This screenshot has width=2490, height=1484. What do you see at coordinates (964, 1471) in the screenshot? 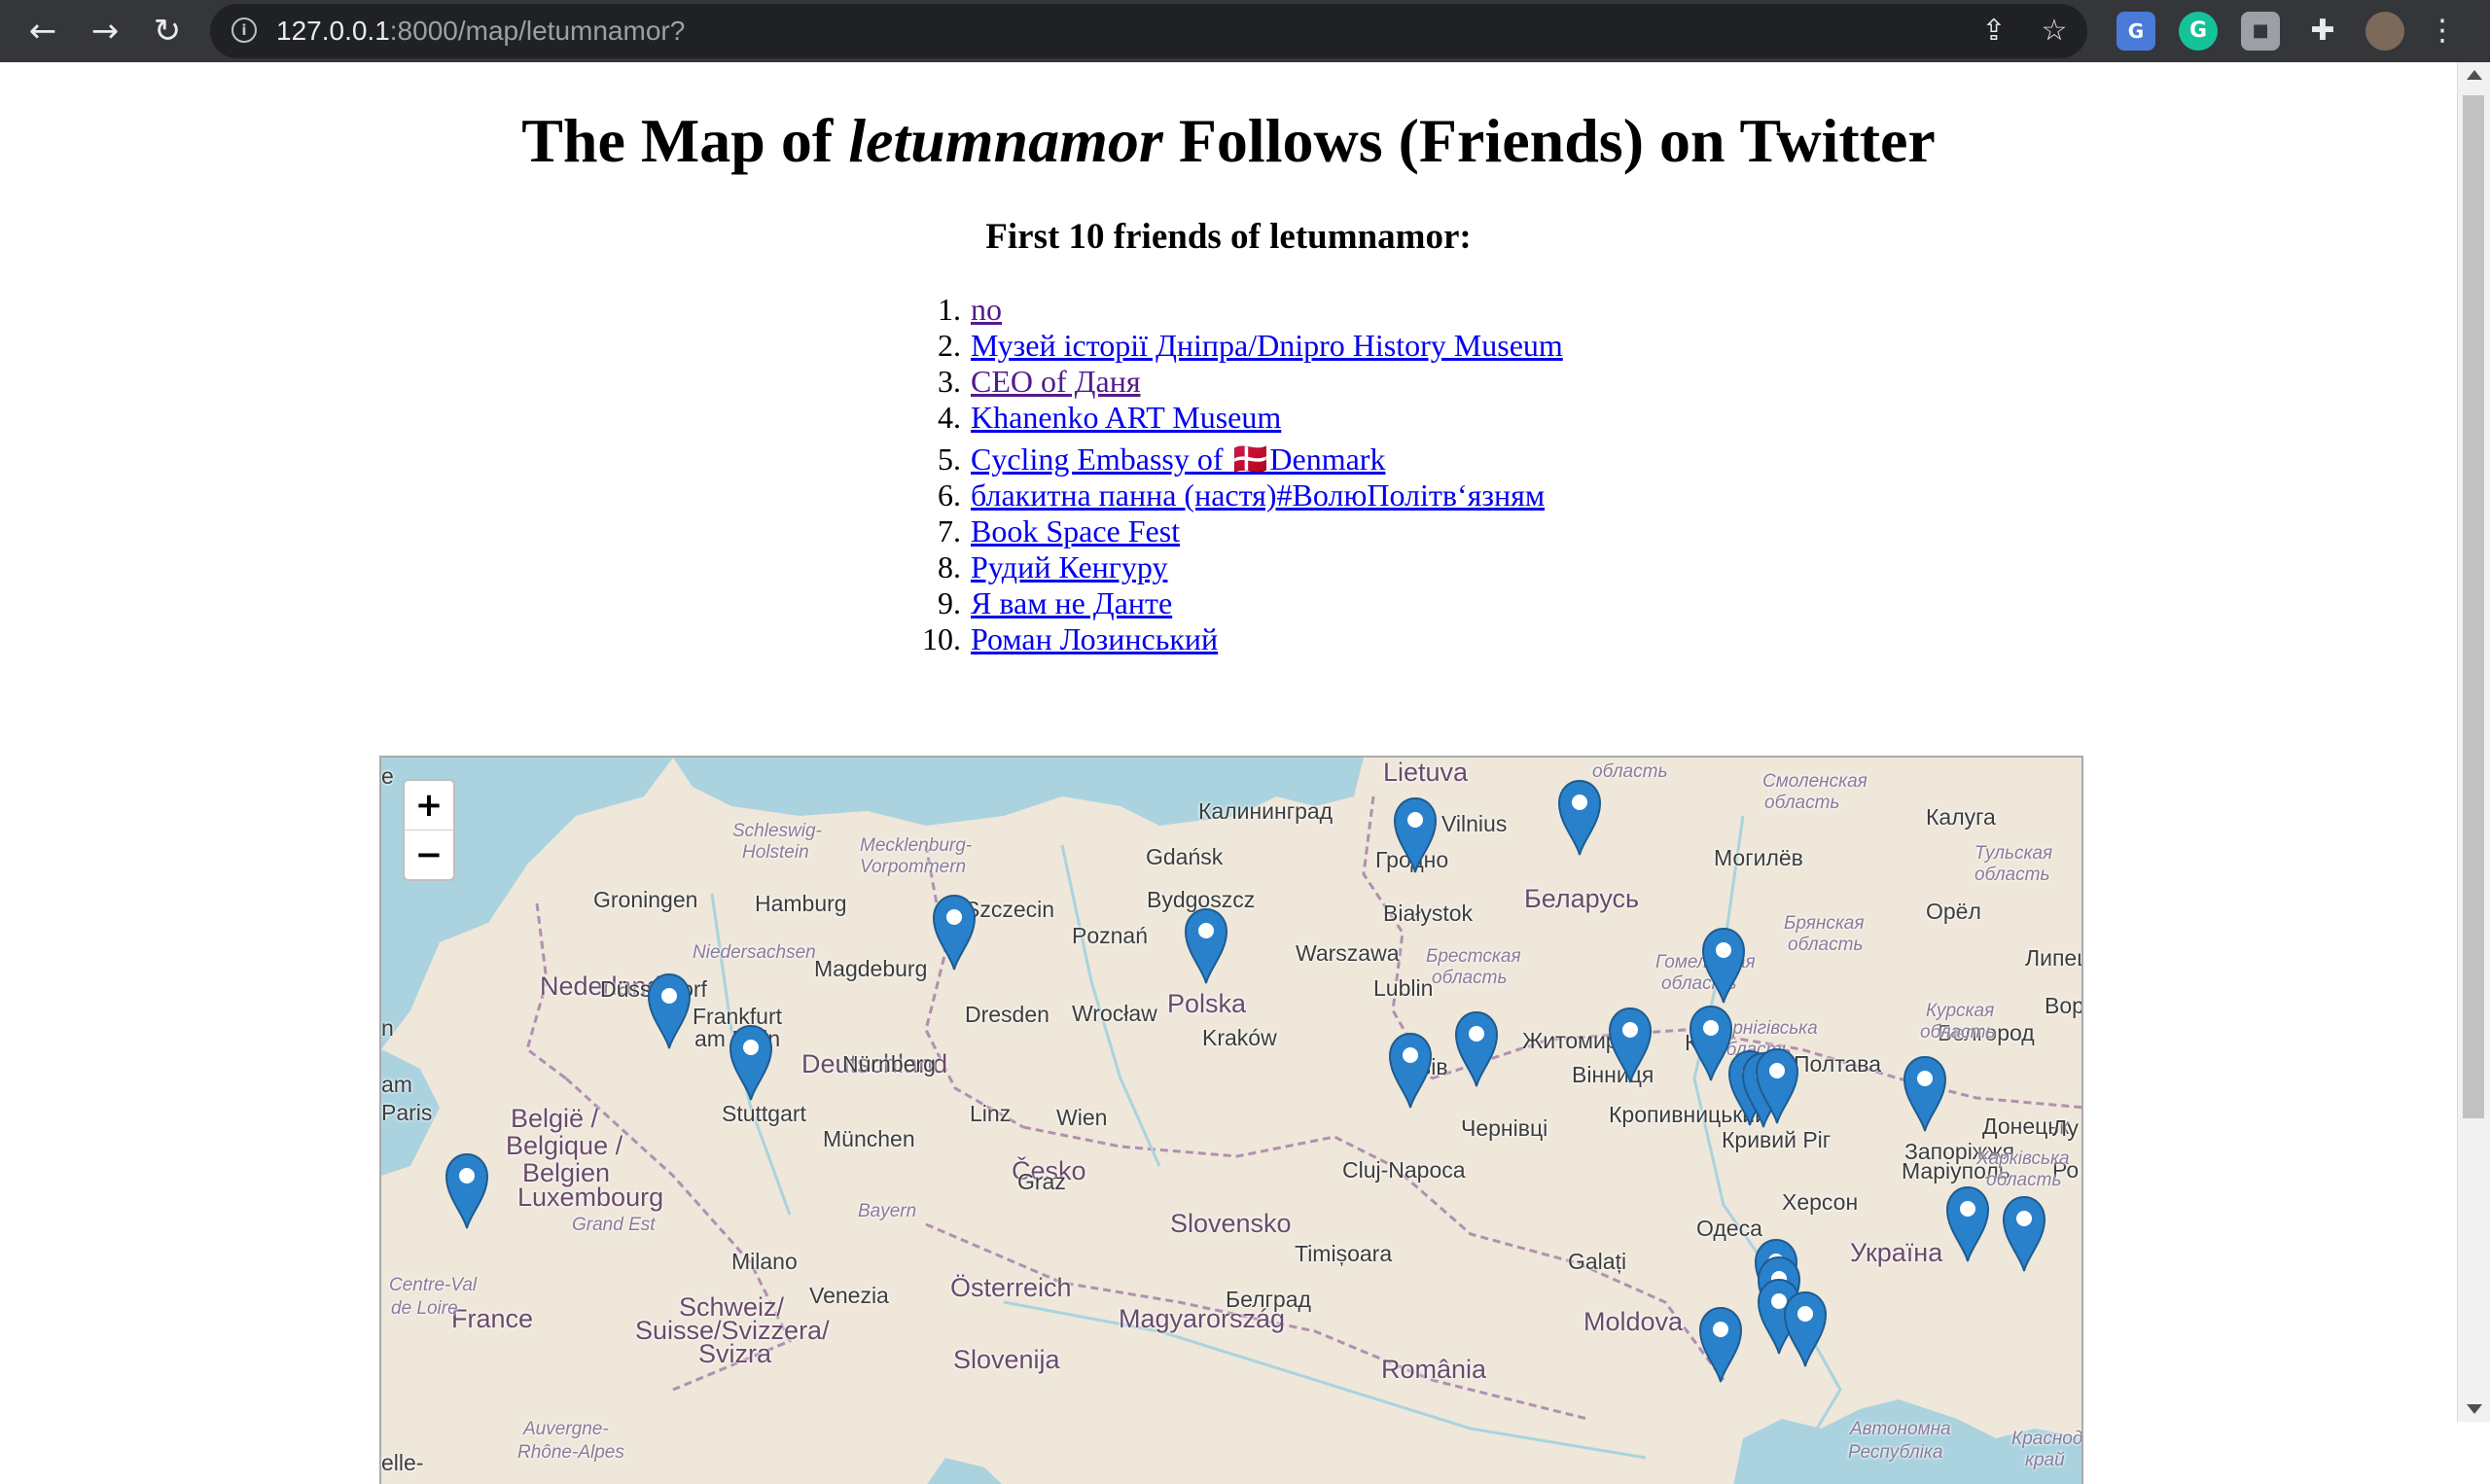
I see `adriatic-sea` at bounding box center [964, 1471].